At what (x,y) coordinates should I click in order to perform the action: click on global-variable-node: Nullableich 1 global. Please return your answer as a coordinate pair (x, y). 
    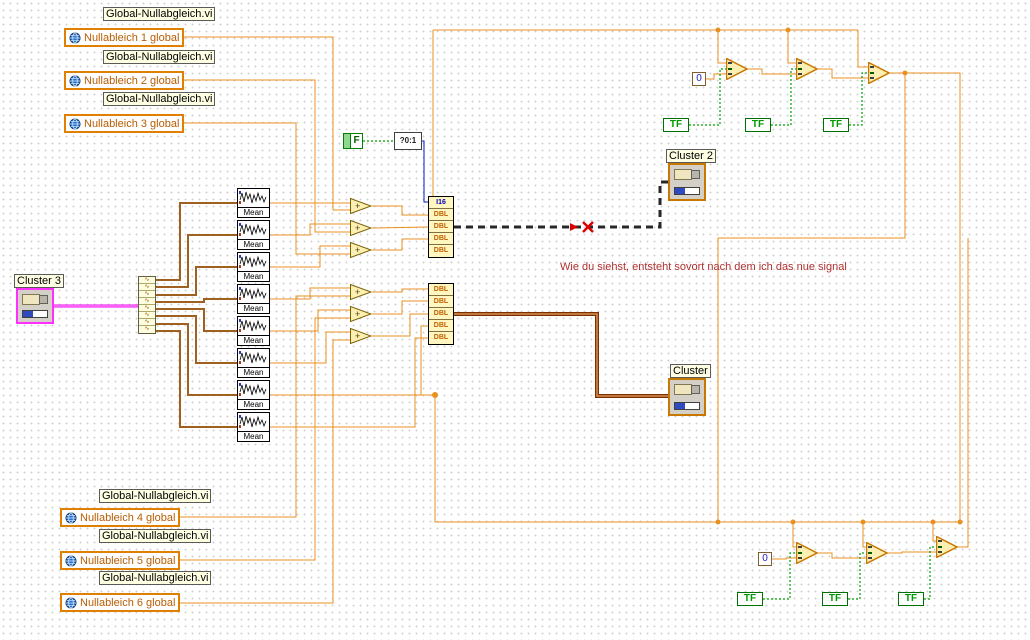
    Looking at the image, I should click on (124, 37).